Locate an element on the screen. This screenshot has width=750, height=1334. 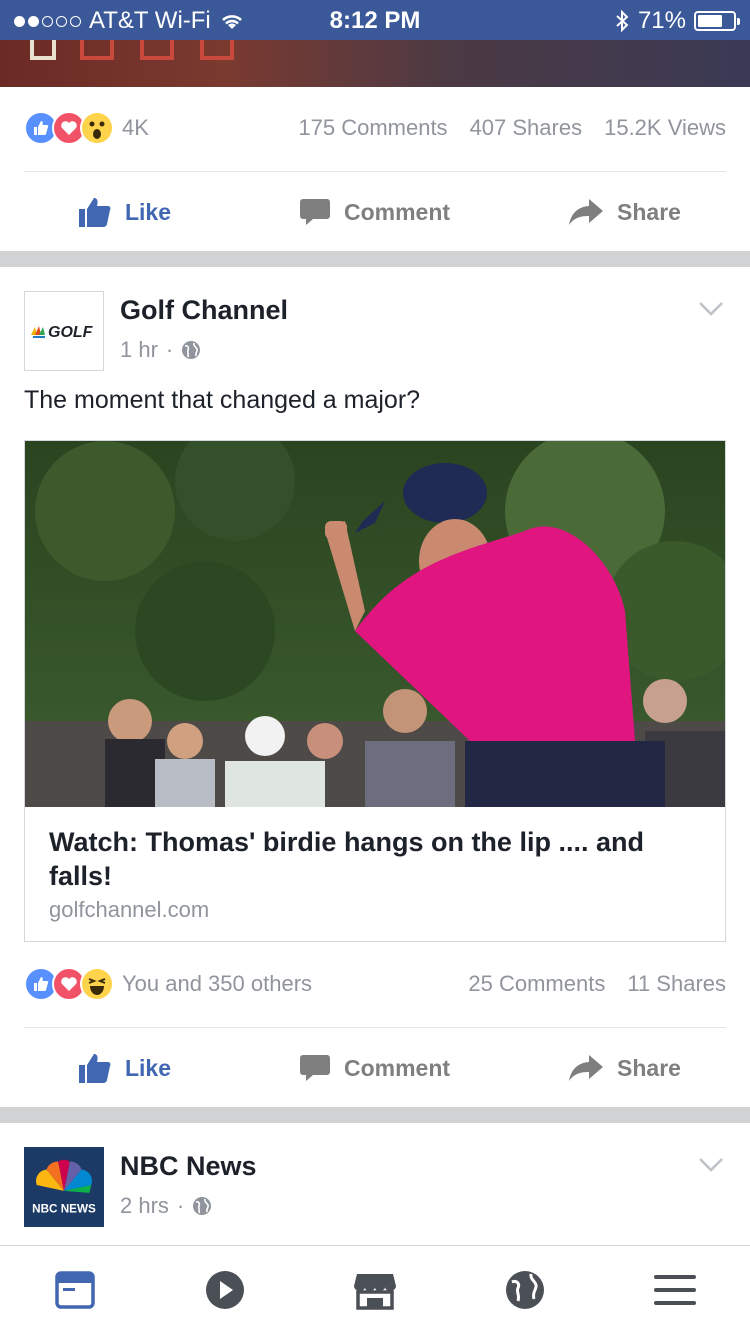
share-count: 11 Shares is located at coordinates (676, 984).